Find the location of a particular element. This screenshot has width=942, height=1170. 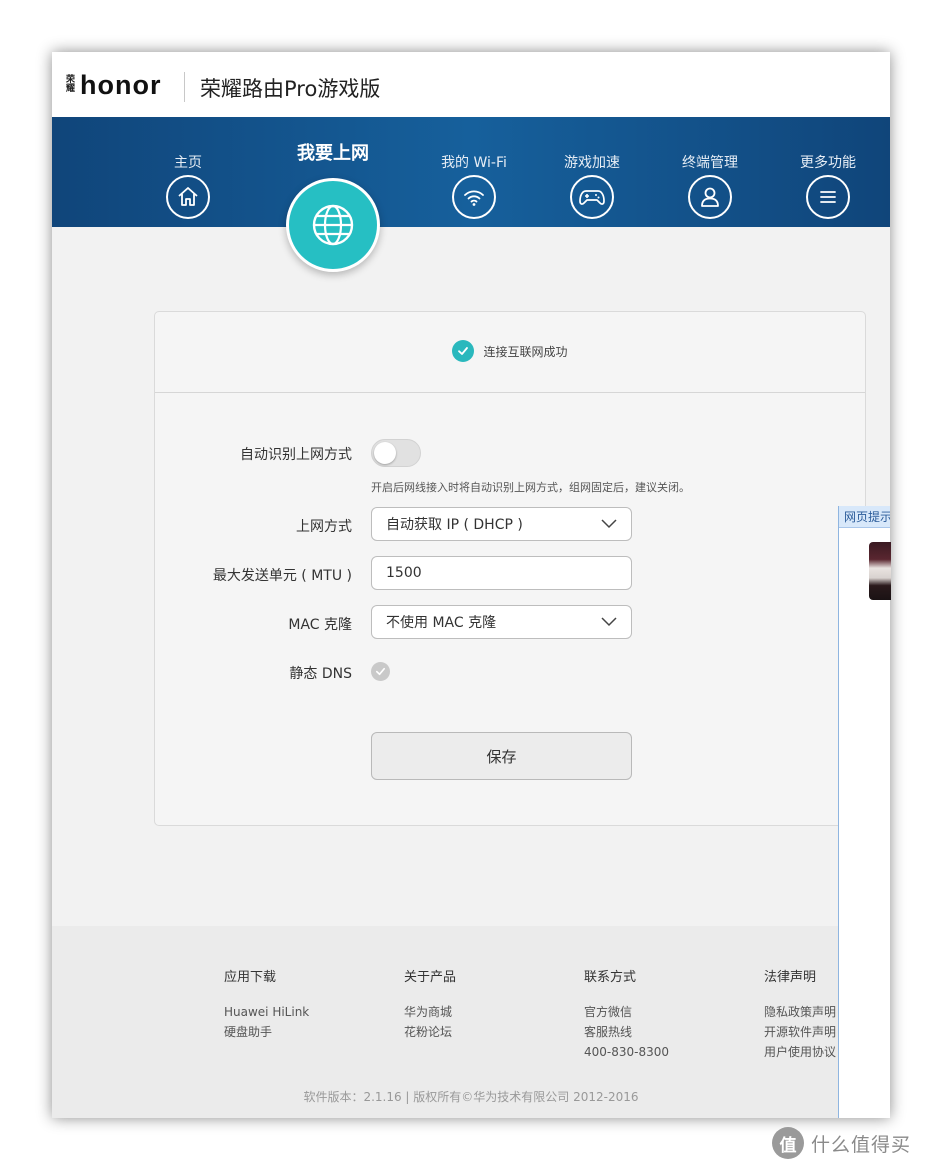

nav-label: 更多功能 is located at coordinates (828, 163).